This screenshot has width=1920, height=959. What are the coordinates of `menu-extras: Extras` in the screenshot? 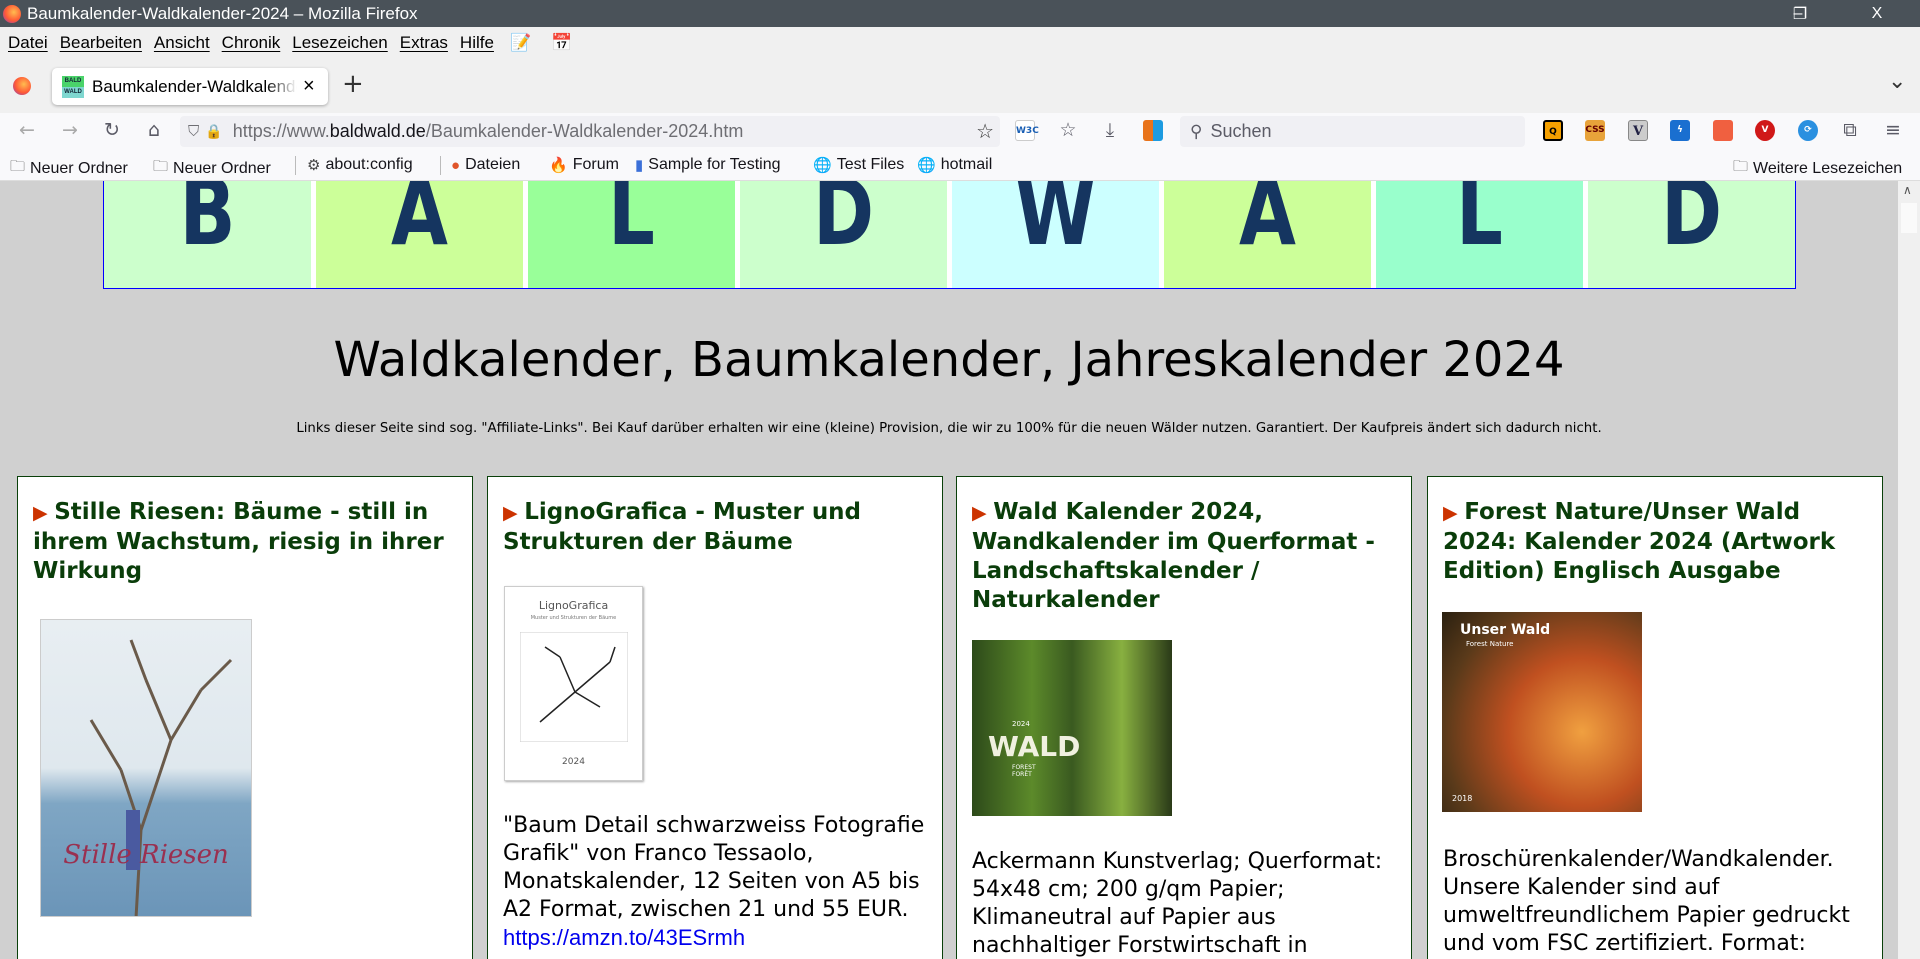 It's located at (424, 43).